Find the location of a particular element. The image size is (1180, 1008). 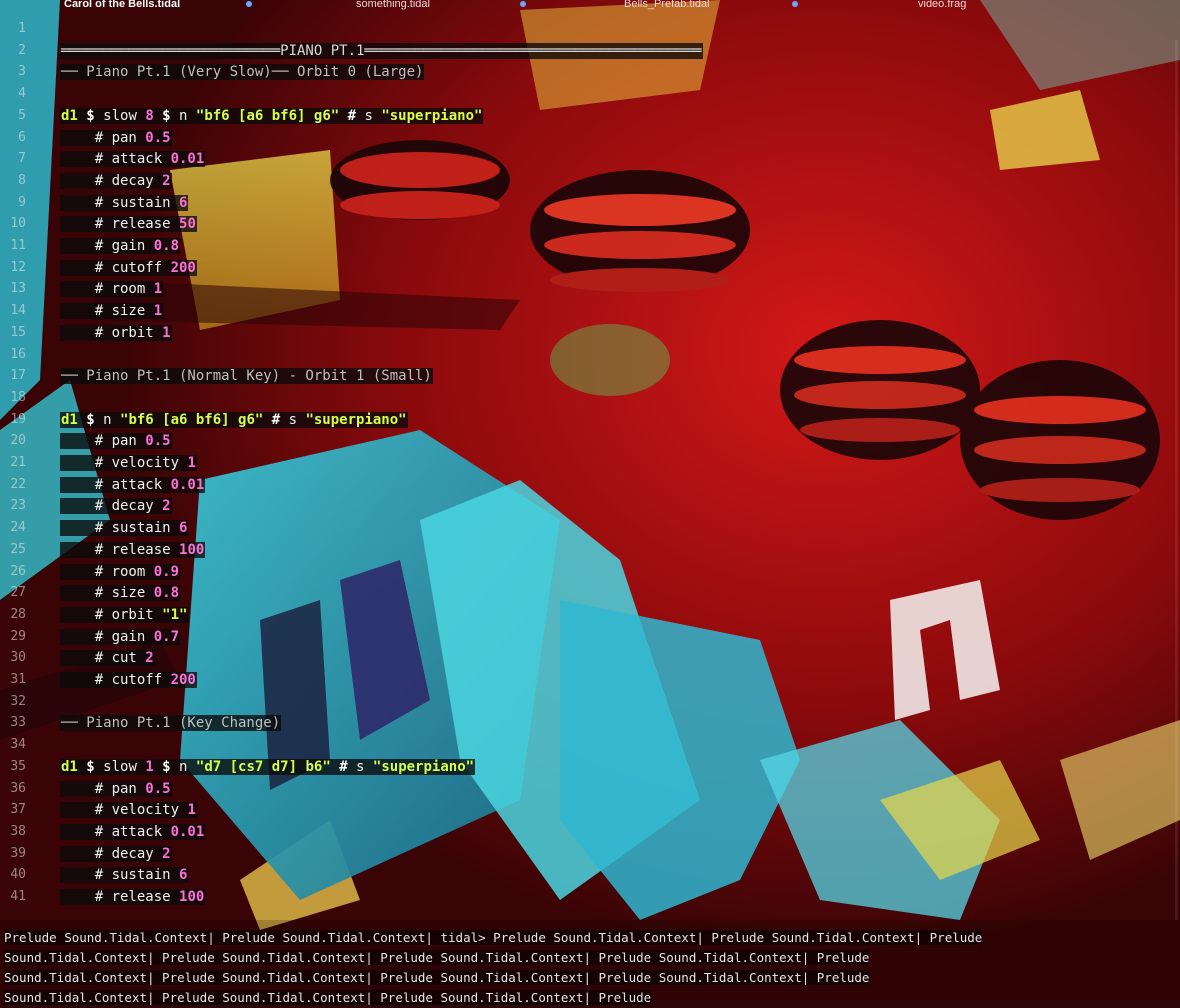

code-token: # attack is located at coordinates (116, 484).